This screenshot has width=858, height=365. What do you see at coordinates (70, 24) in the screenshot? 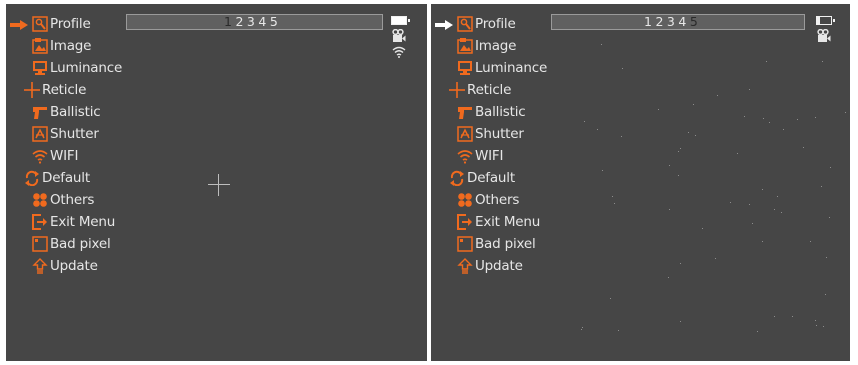
I see `menu-item-label: Profile` at bounding box center [70, 24].